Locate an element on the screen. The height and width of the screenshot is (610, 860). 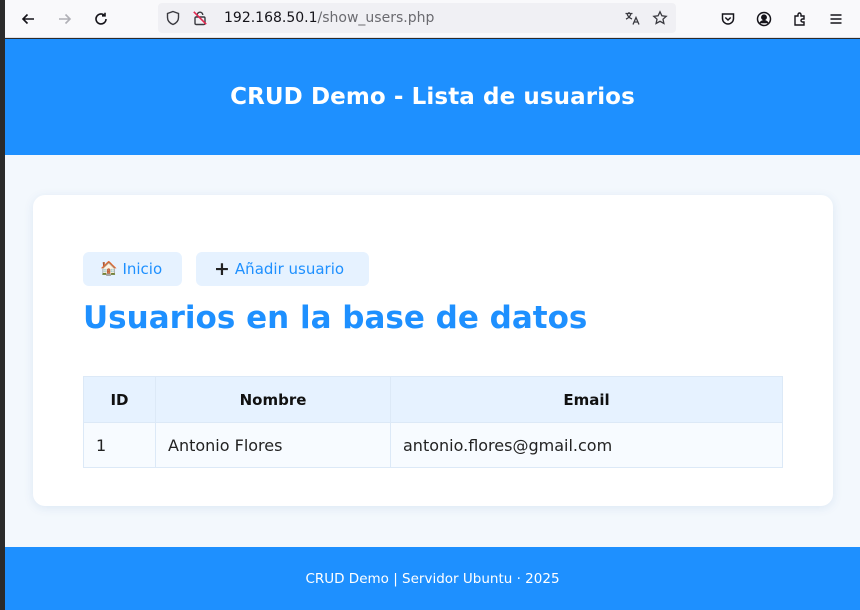
column-header-email: Email is located at coordinates (586, 399).